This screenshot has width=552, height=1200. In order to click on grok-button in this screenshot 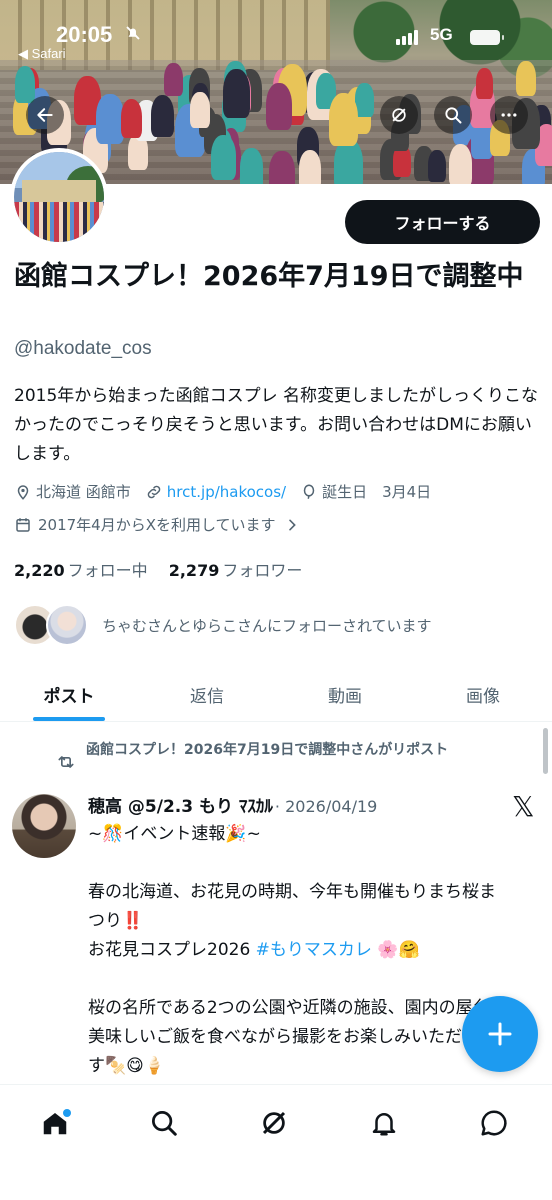, I will do `click(399, 115)`.